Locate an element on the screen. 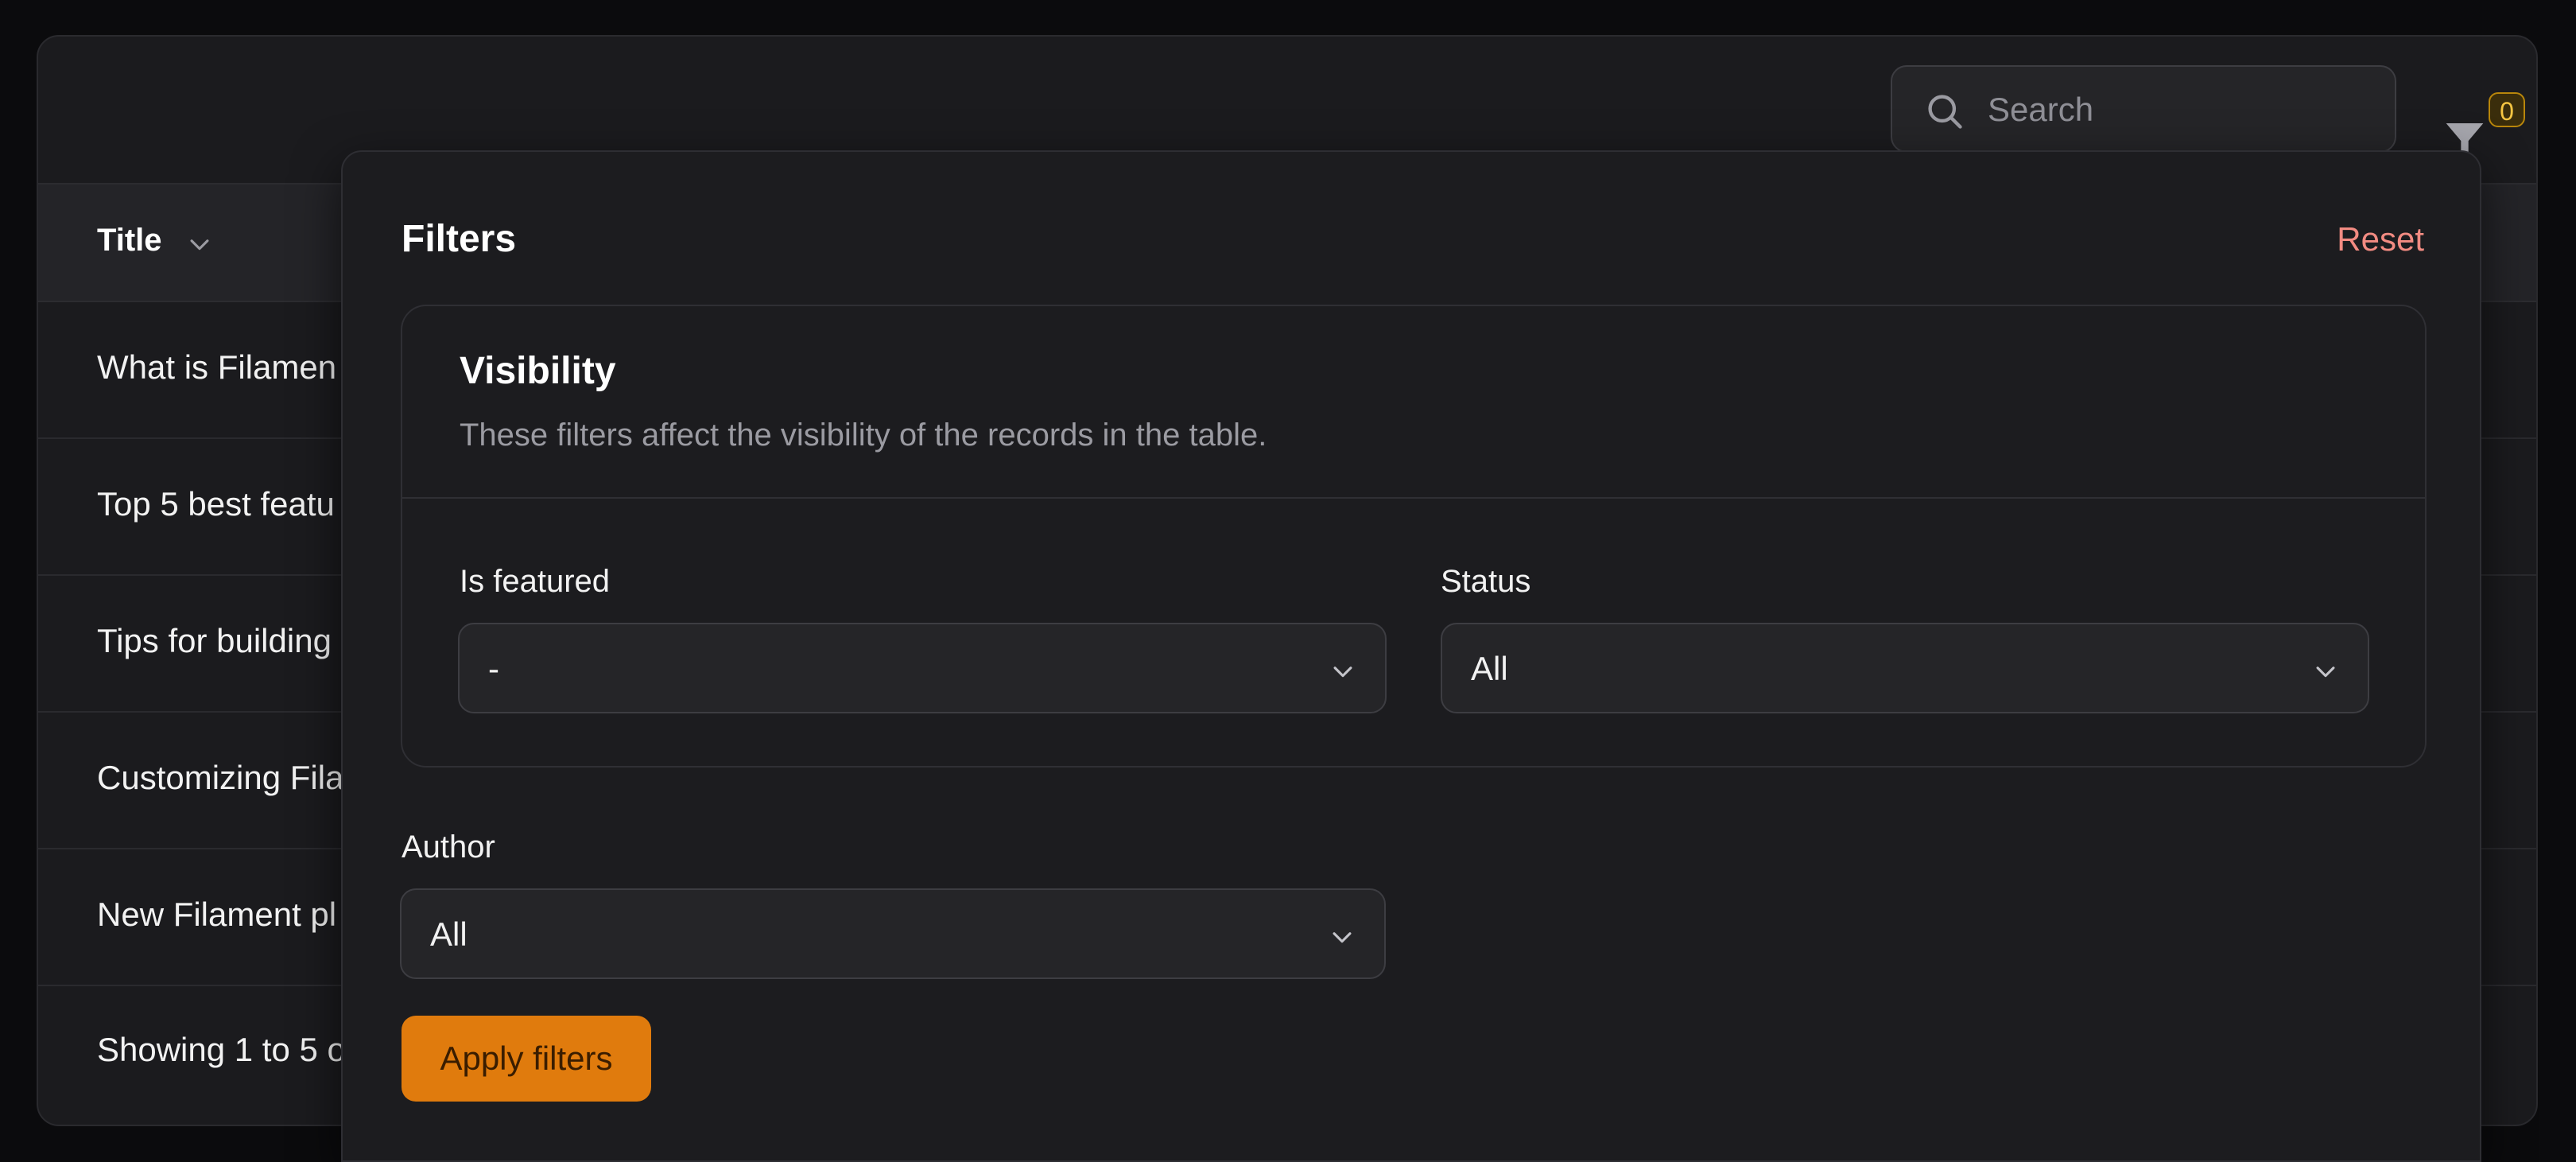  row-title: Tips for building is located at coordinates (215, 640).